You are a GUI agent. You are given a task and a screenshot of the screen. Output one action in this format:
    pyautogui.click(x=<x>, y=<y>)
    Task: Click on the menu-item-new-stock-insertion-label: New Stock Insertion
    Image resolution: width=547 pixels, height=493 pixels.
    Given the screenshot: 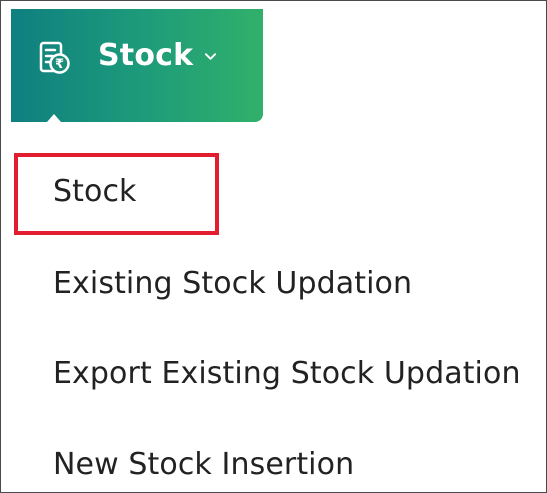 What is the action you would take?
    pyautogui.click(x=204, y=464)
    